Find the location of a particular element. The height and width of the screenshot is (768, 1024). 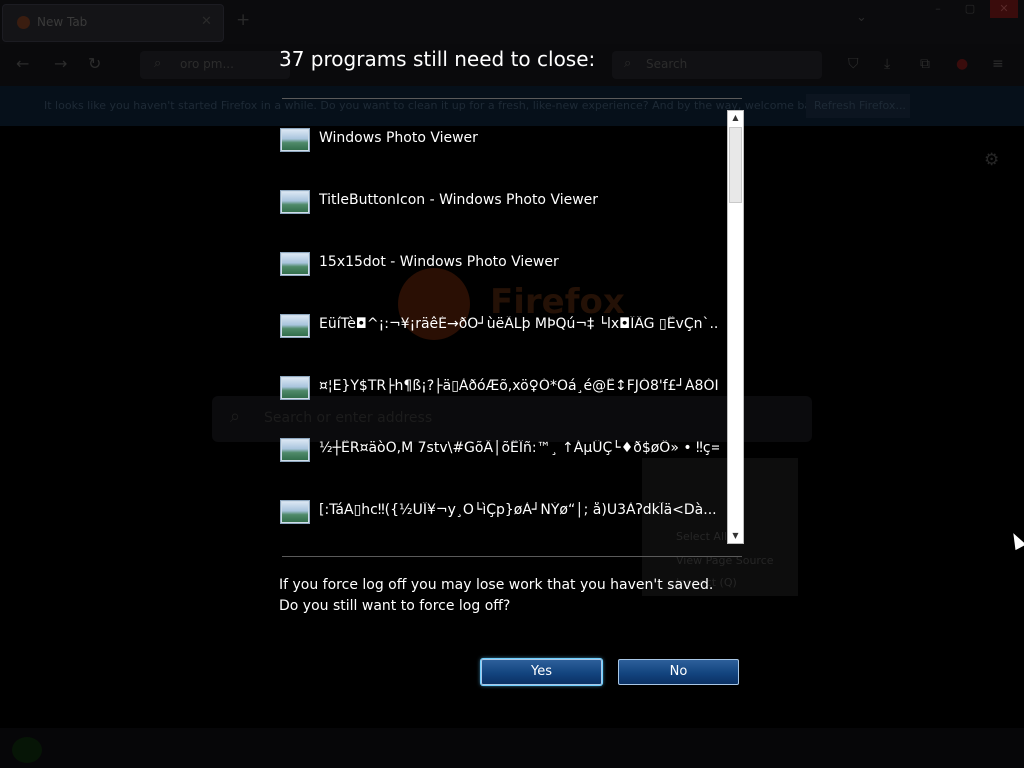

start-button-icon is located at coordinates (27, 750).